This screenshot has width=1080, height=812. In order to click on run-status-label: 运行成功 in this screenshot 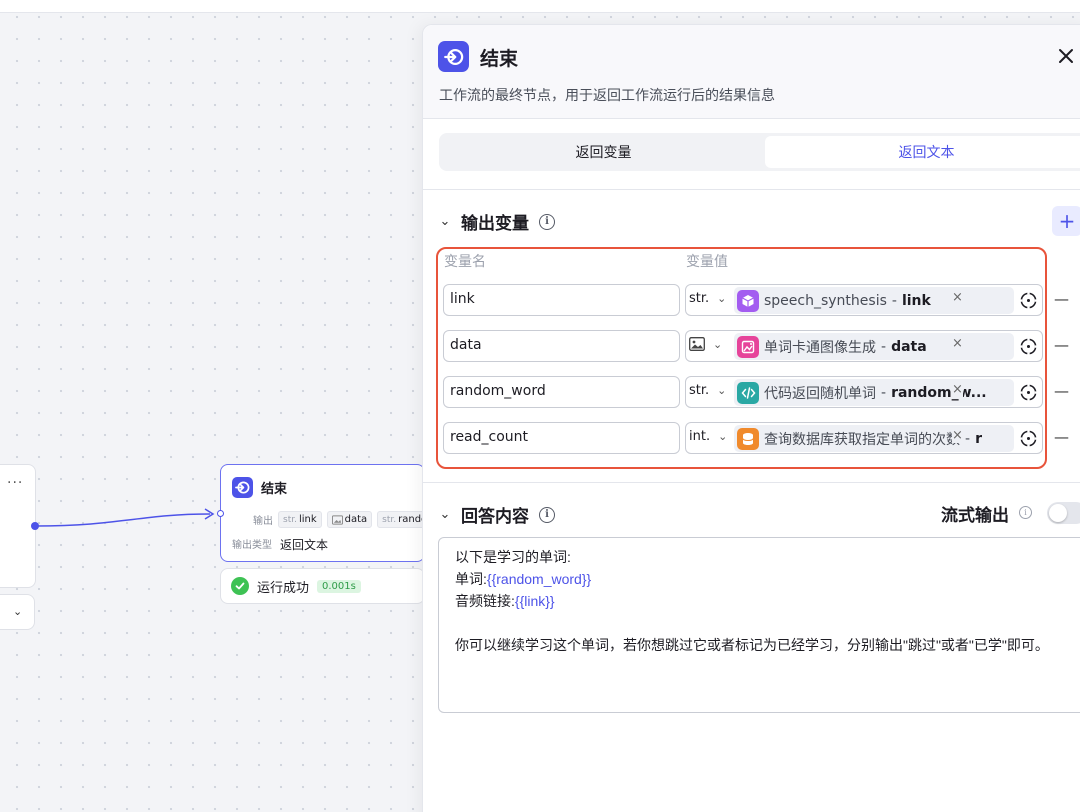, I will do `click(283, 588)`.